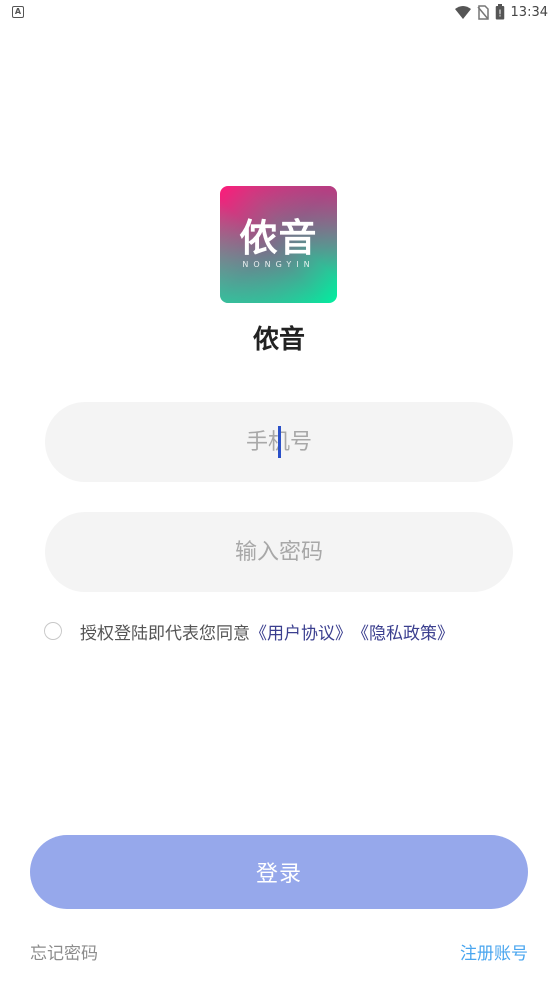 The image size is (558, 996). I want to click on status-left: A, so click(18, 12).